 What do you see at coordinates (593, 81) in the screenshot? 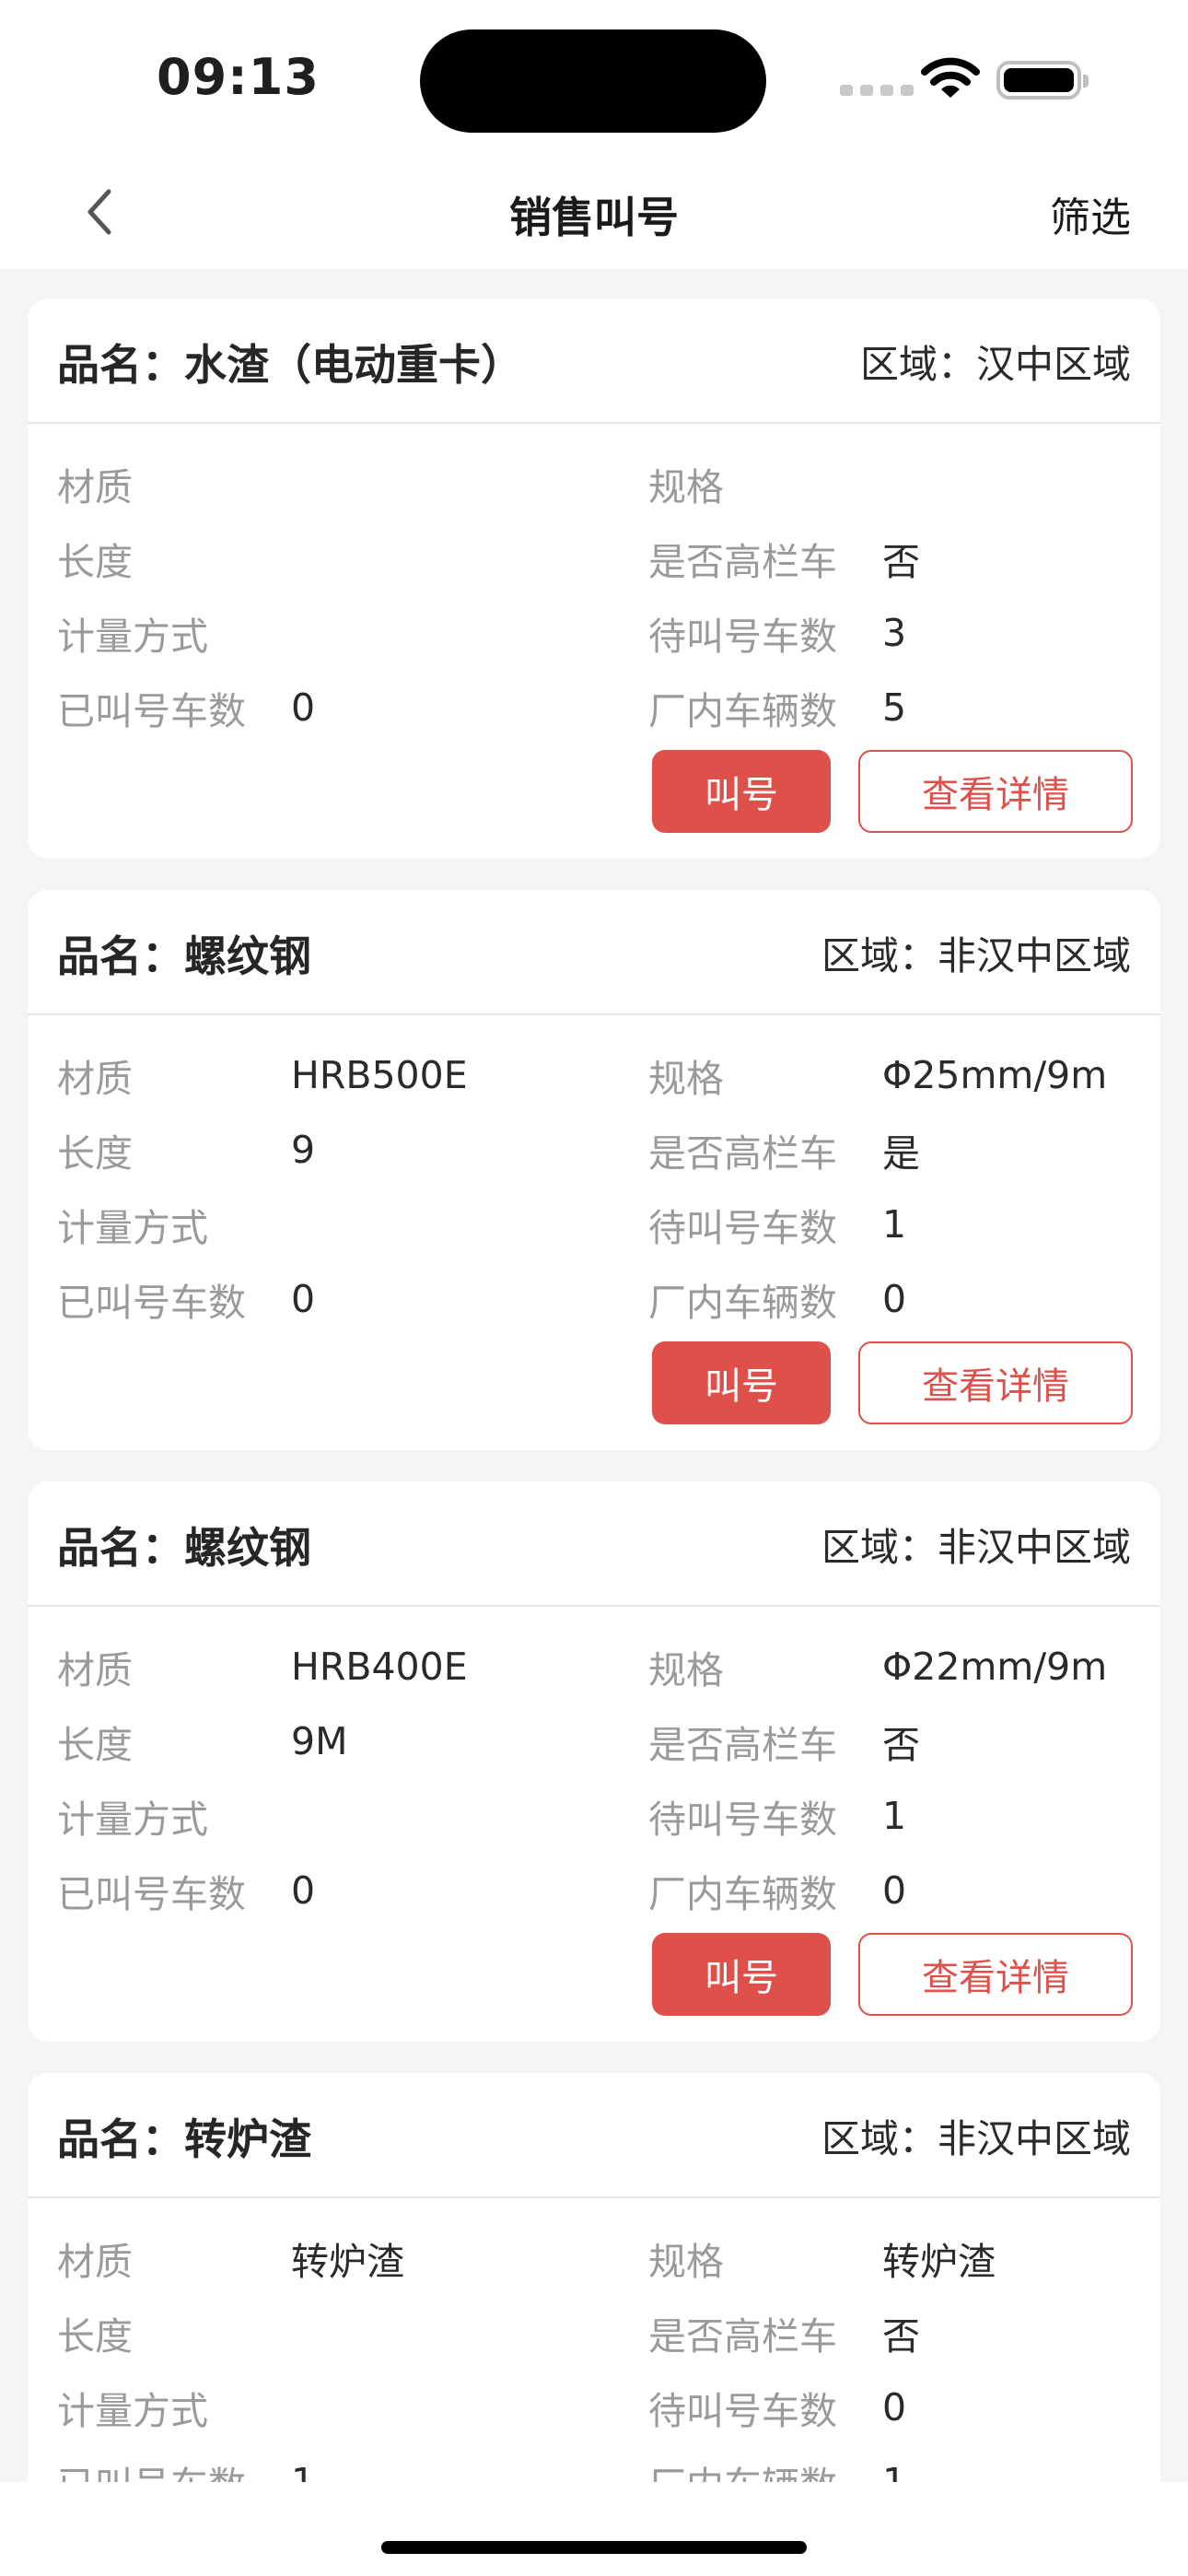
I see `dynamic-island` at bounding box center [593, 81].